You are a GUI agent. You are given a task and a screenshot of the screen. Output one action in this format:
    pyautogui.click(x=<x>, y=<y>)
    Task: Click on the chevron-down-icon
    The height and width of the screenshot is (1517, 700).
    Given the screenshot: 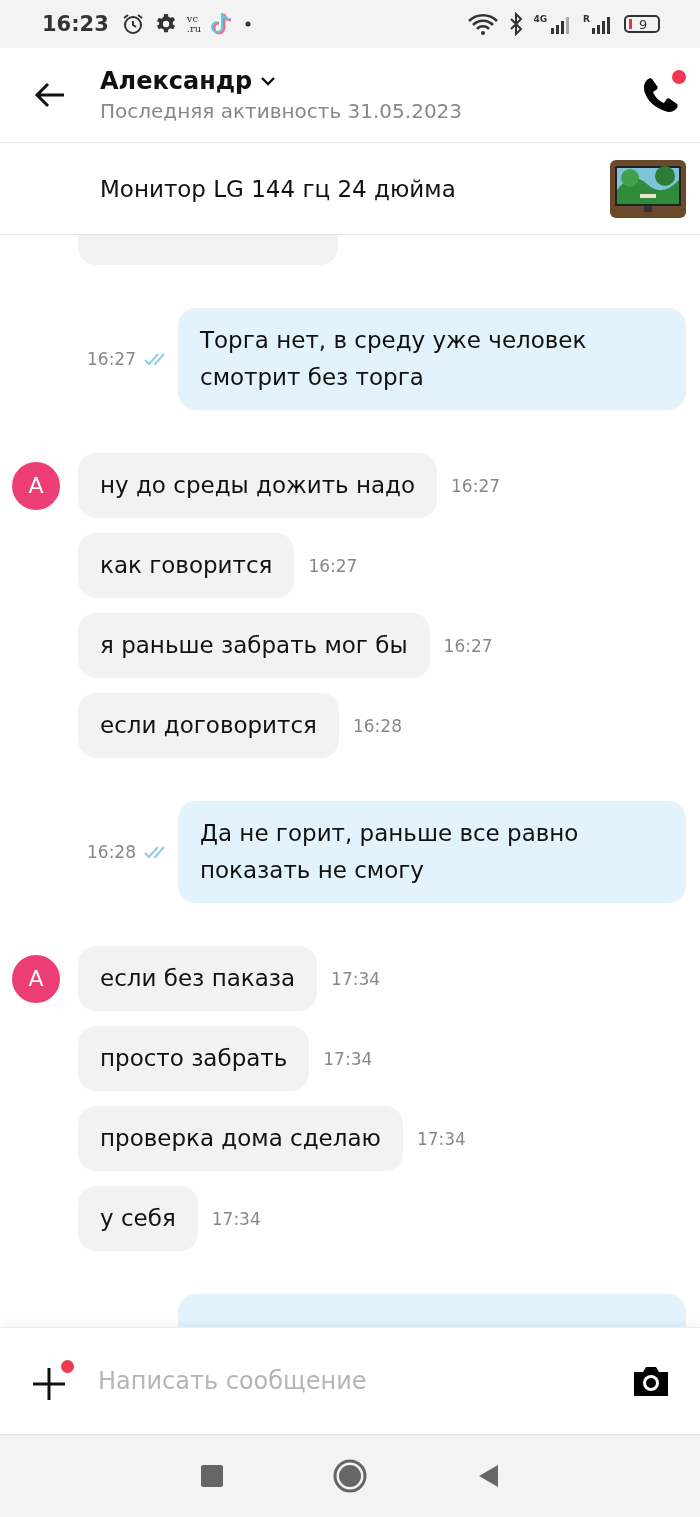 What is the action you would take?
    pyautogui.click(x=268, y=81)
    